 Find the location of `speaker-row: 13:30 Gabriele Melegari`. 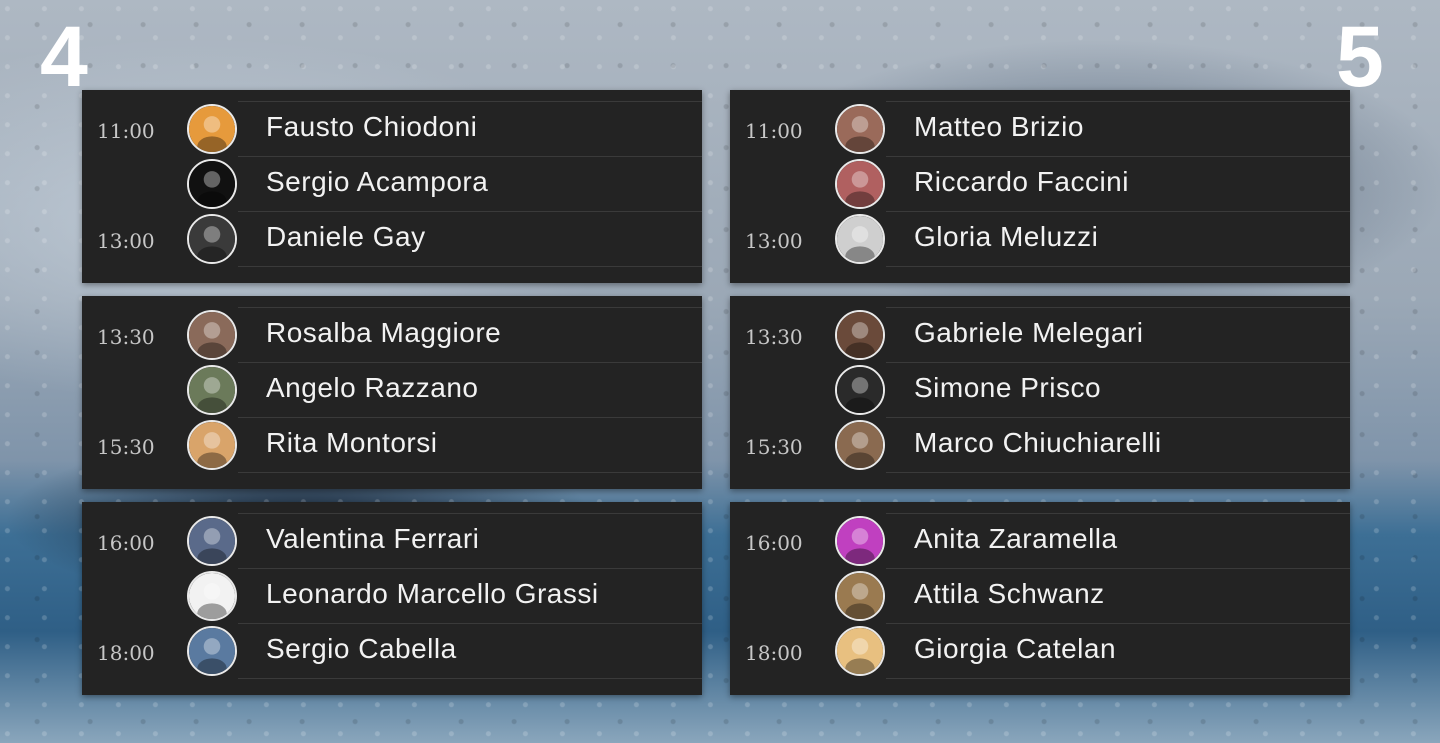

speaker-row: 13:30 Gabriele Melegari is located at coordinates (1040, 334).